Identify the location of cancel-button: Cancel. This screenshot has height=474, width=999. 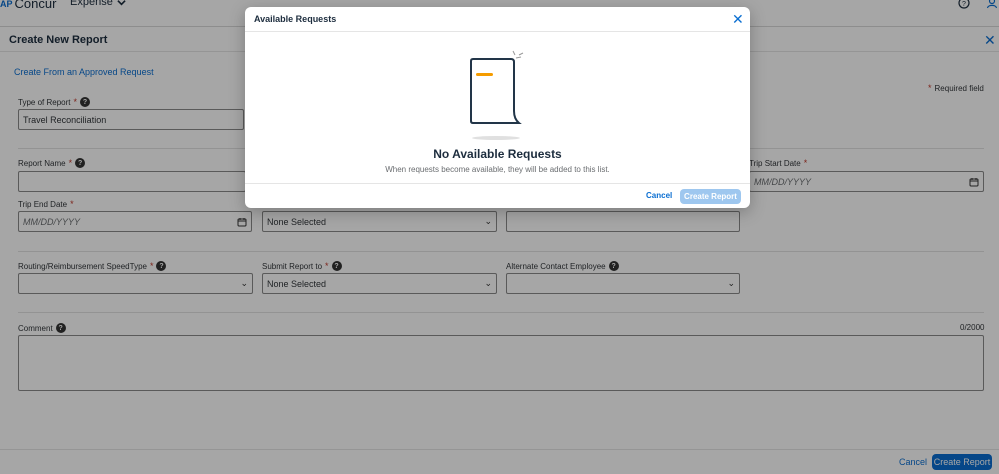
(659, 195).